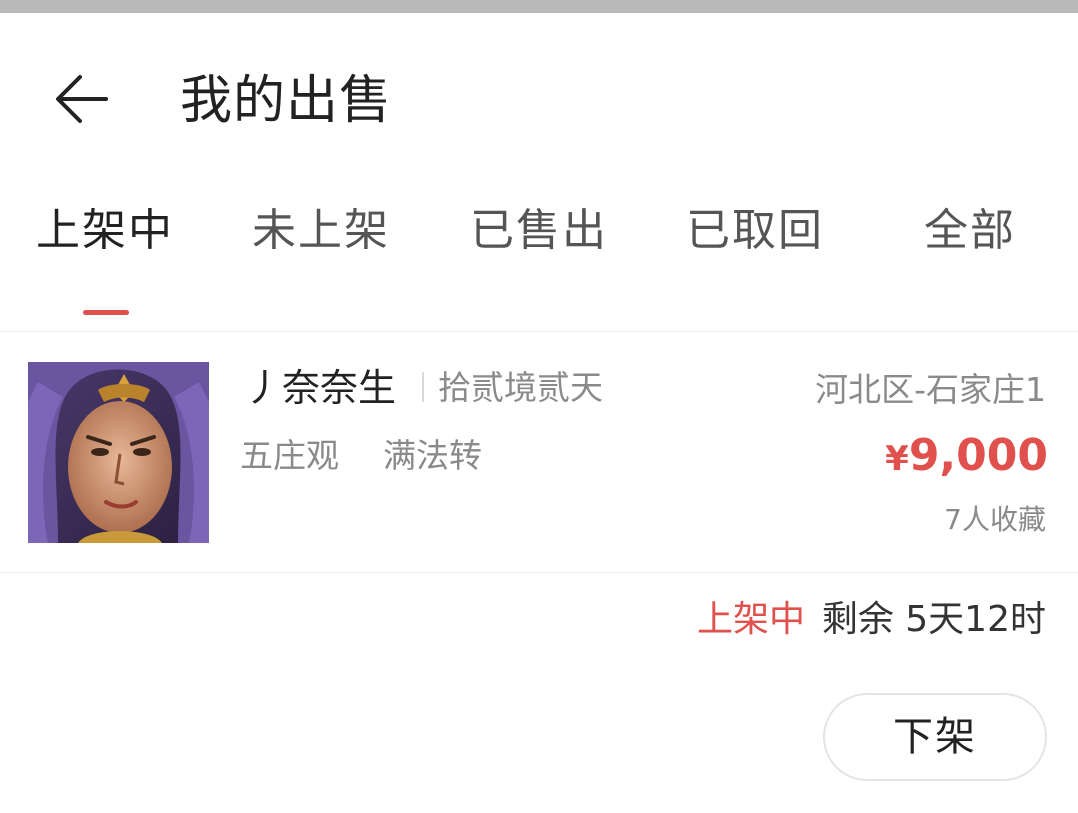  Describe the element at coordinates (286, 101) in the screenshot. I see `page-title: 我的出售` at that location.